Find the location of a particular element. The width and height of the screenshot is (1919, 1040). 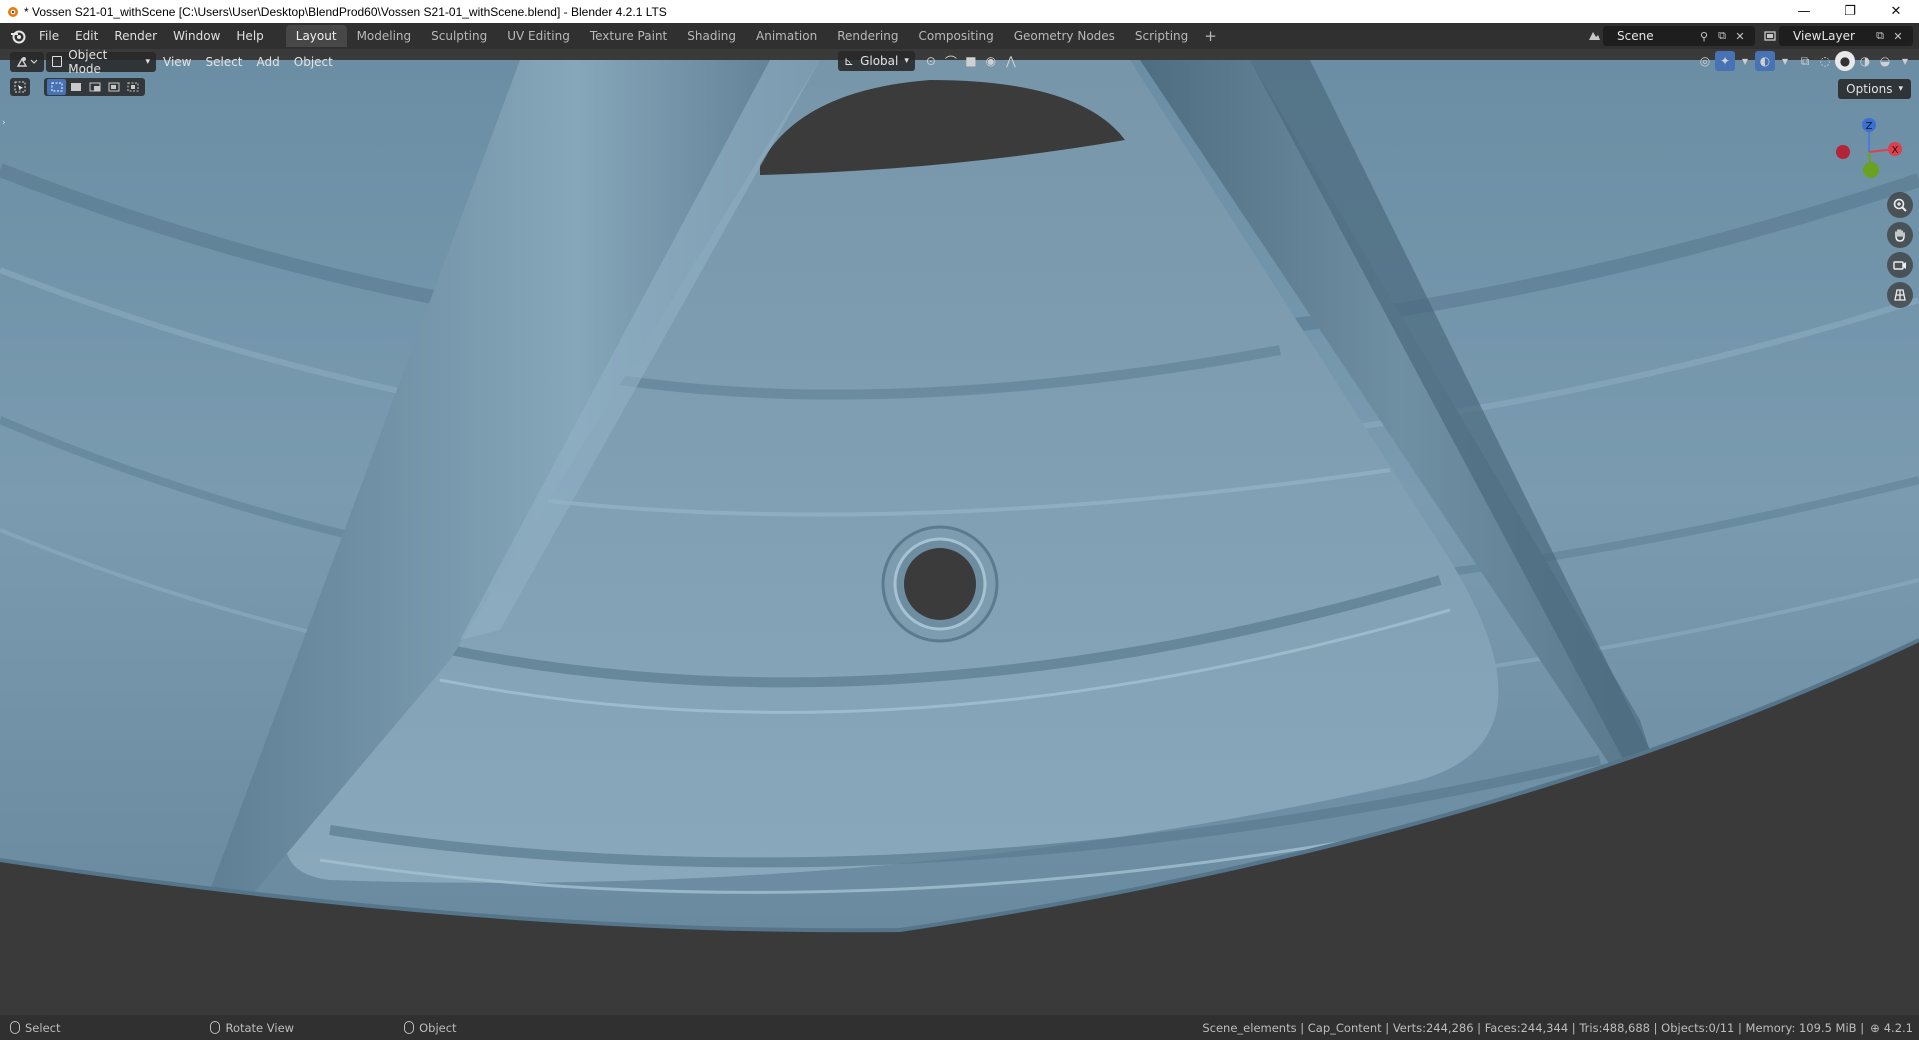

tab-uv-editing: UV Editing is located at coordinates (538, 36).